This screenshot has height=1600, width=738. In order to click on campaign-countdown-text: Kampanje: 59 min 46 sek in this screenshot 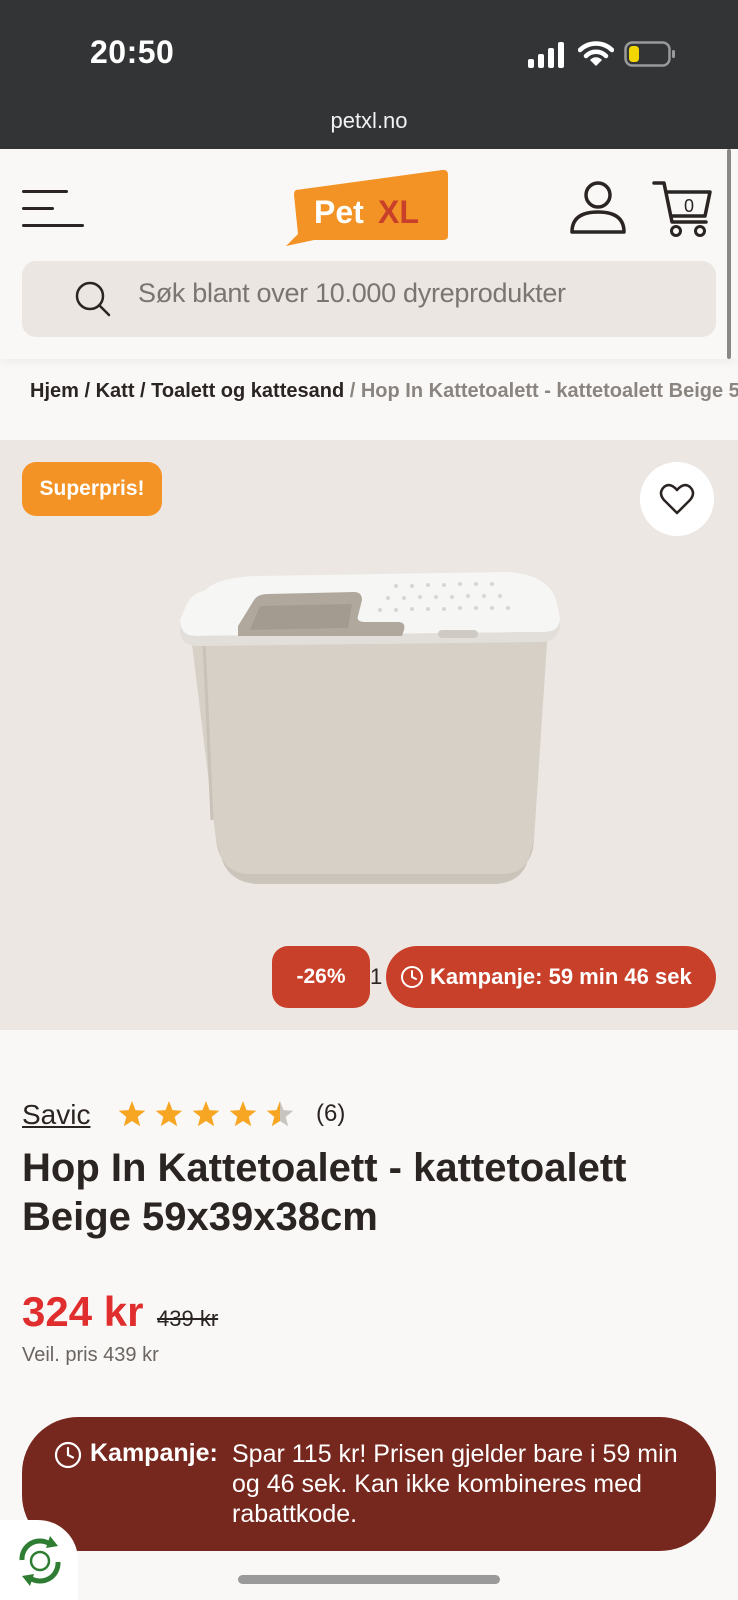, I will do `click(561, 976)`.